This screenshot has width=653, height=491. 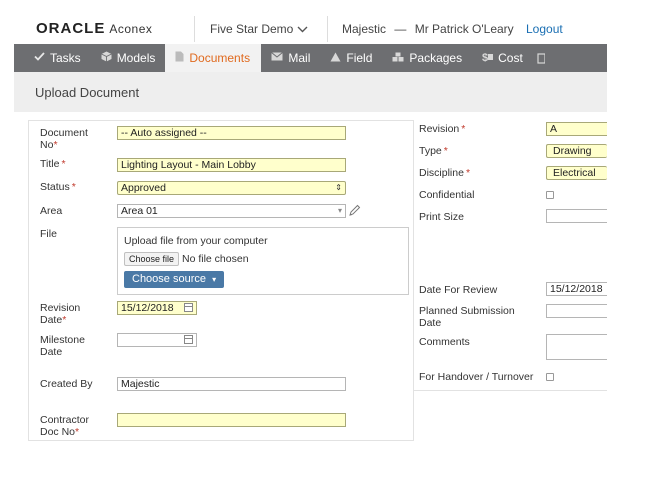 What do you see at coordinates (550, 377) in the screenshot?
I see `handover-checkbox` at bounding box center [550, 377].